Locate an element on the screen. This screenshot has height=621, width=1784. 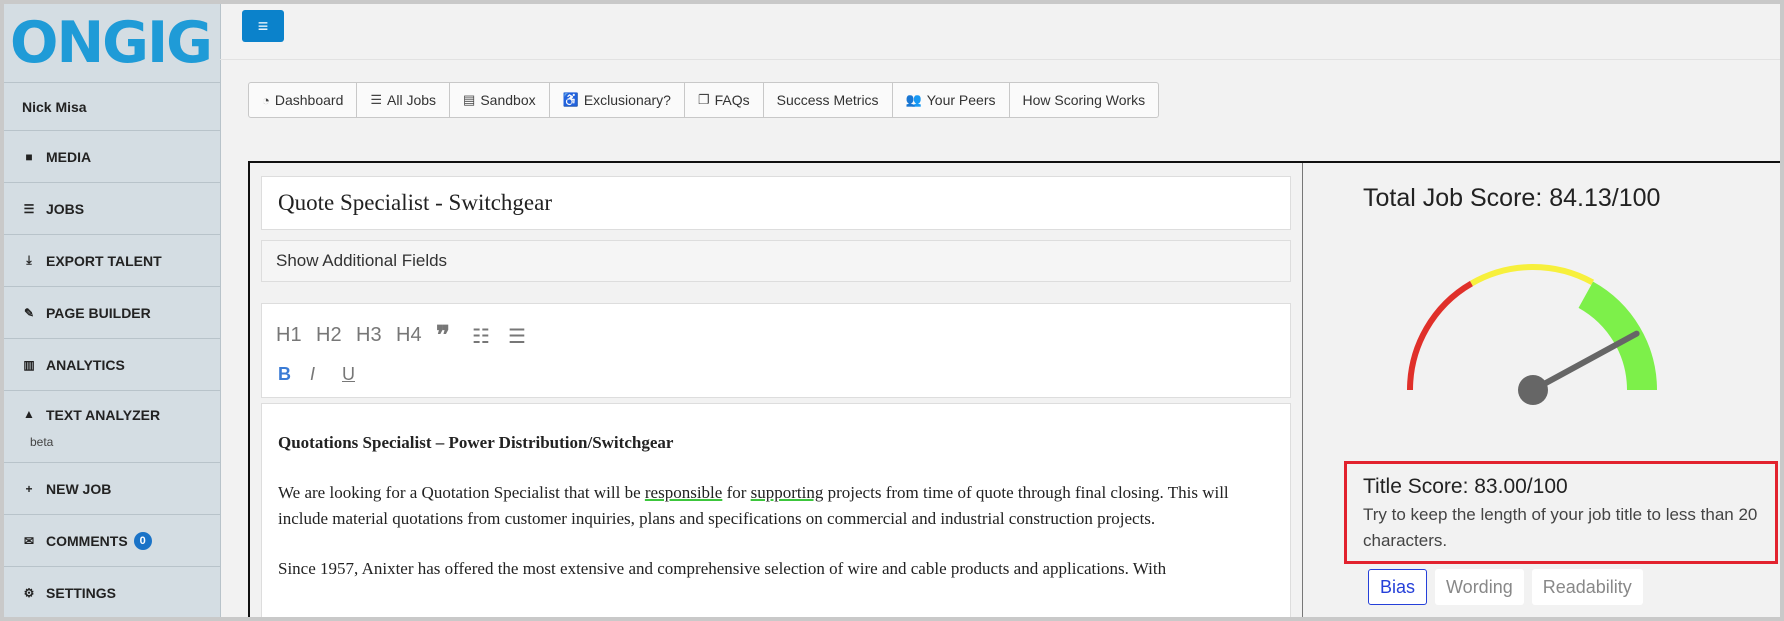
download-icon: ⤓ is located at coordinates (29, 260).